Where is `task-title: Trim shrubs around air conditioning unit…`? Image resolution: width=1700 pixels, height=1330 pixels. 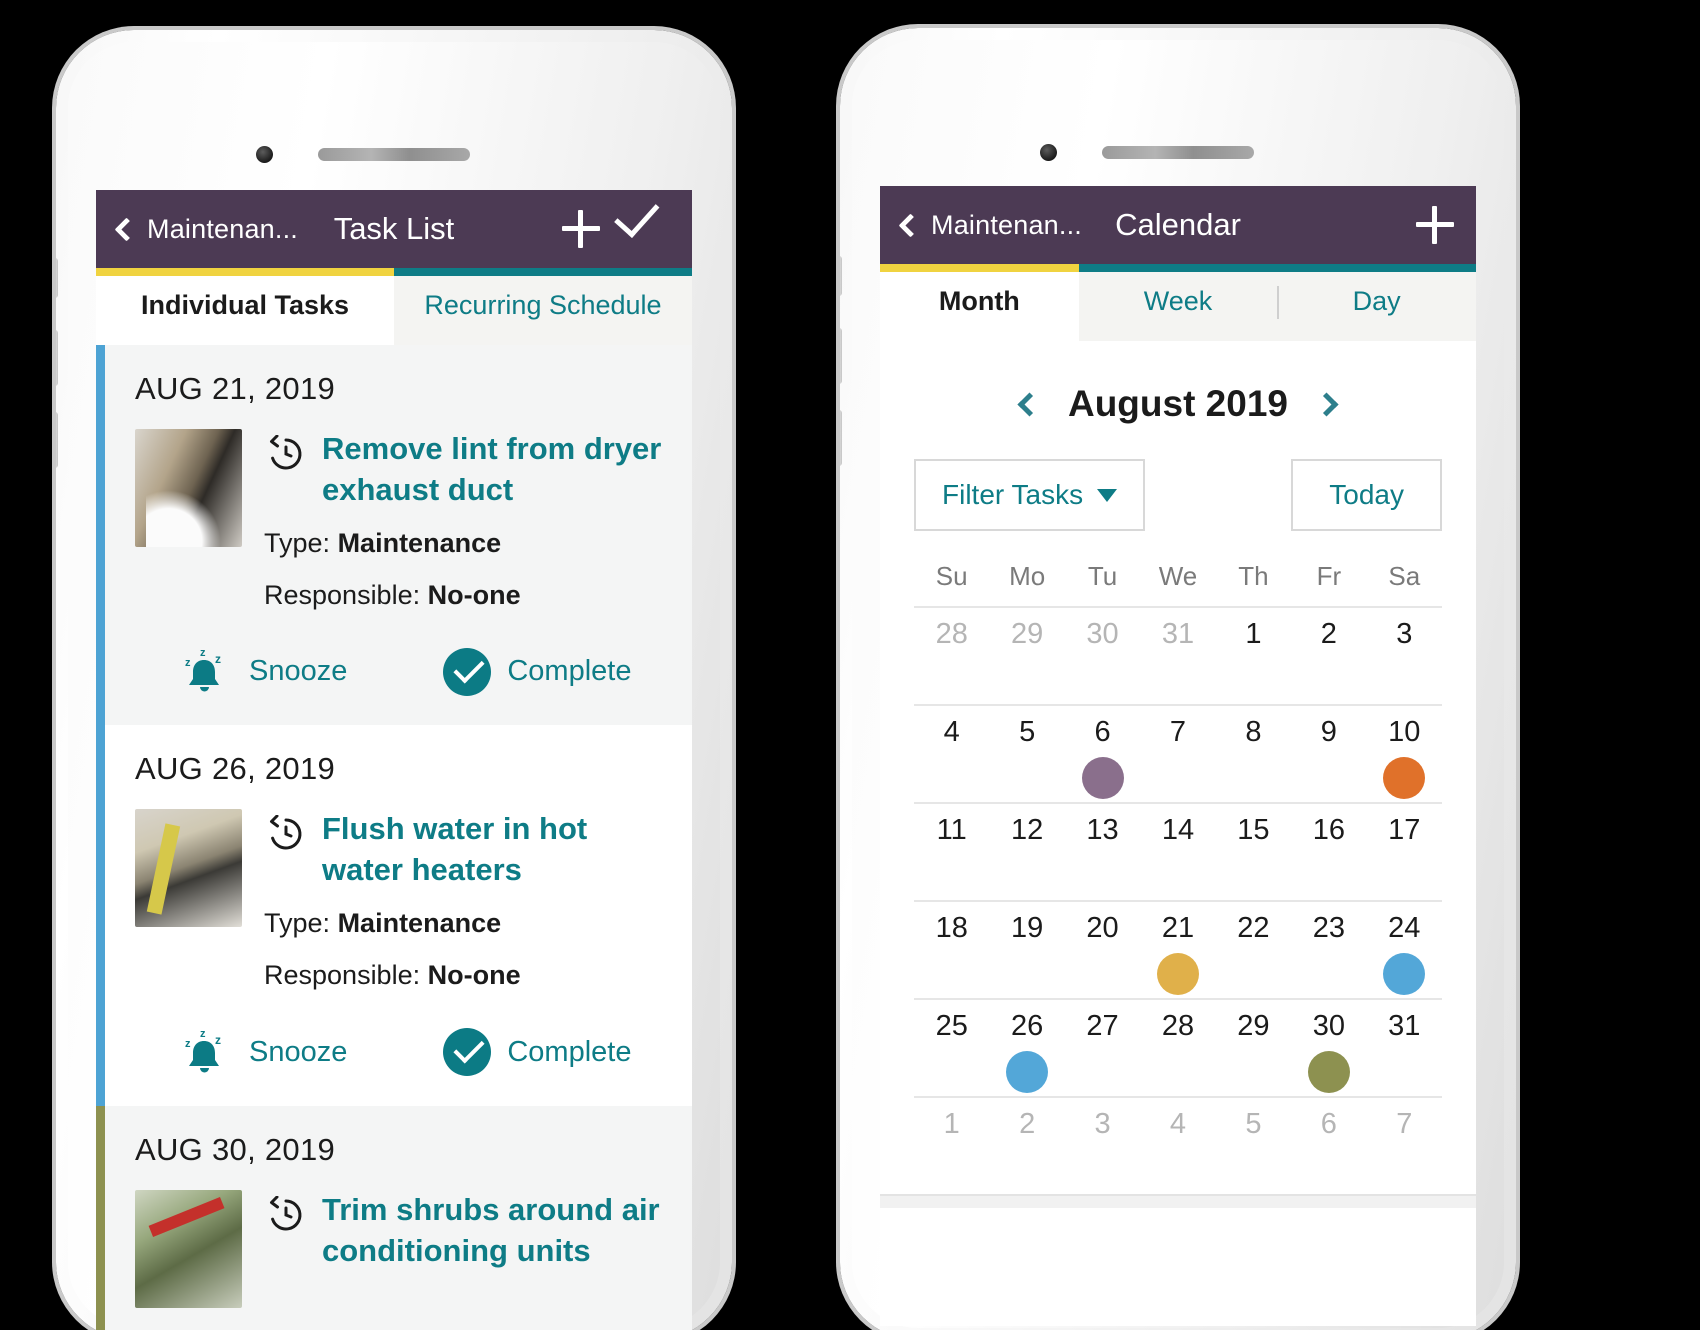
task-title: Trim shrubs around air conditioning unit… is located at coordinates (494, 1231).